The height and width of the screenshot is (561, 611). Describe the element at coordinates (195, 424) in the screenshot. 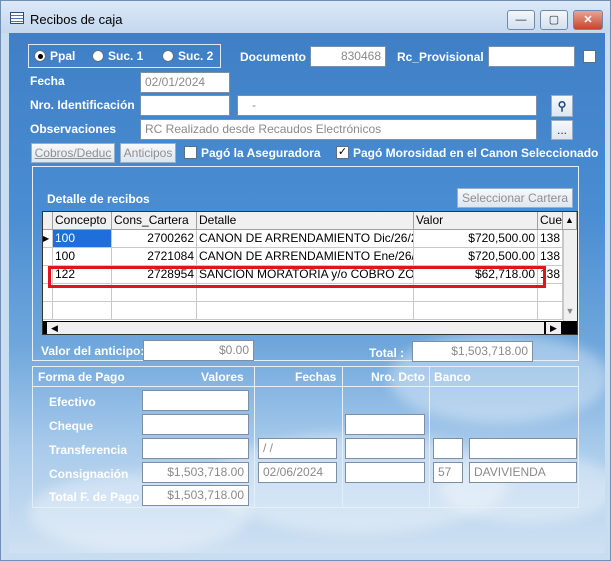

I see `cheque-valor` at that location.